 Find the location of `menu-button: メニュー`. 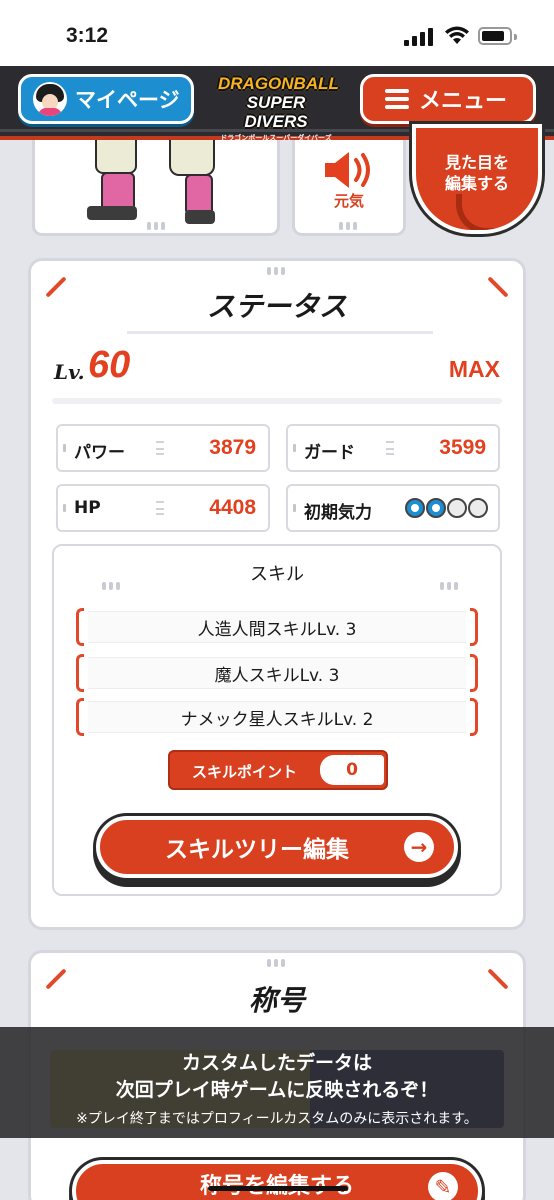

menu-button: メニュー is located at coordinates (448, 99).